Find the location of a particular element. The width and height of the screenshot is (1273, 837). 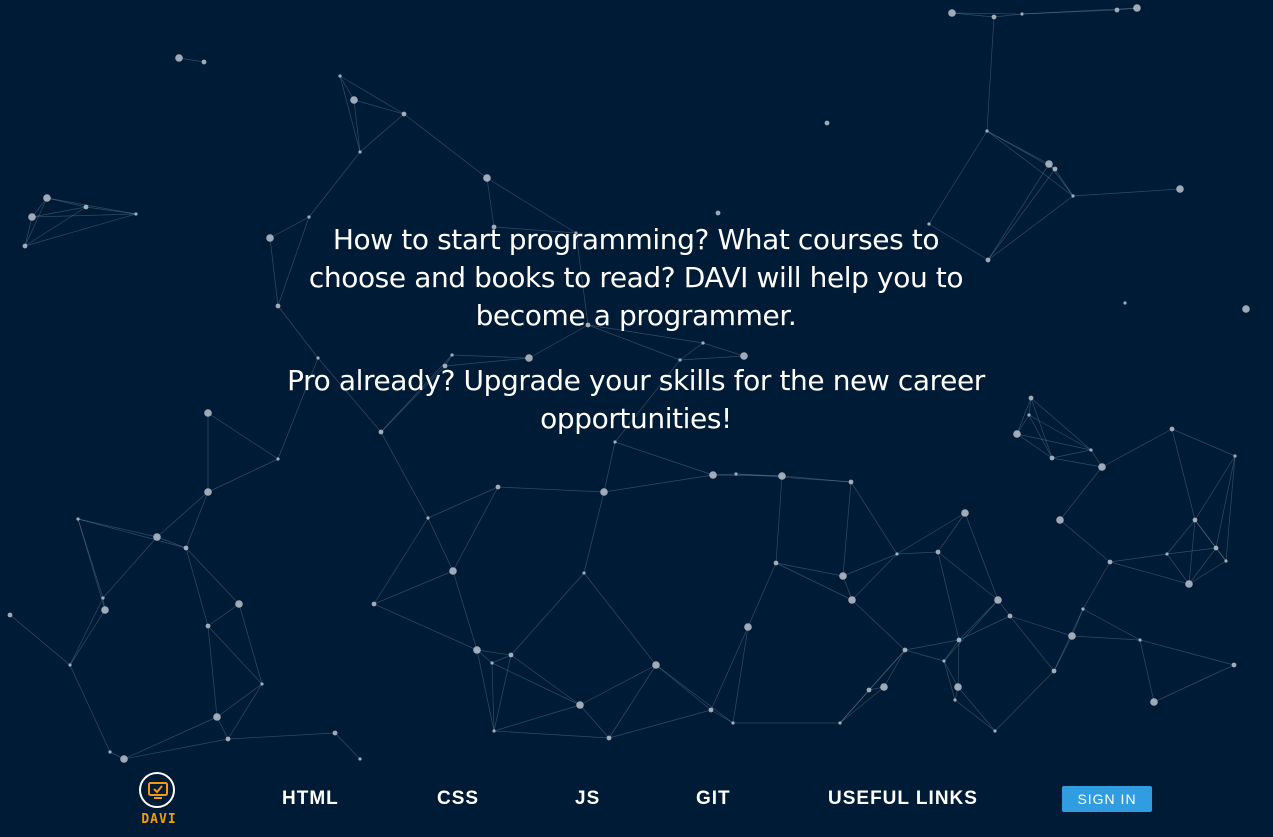

nav-link-html: HTML is located at coordinates (310, 799).